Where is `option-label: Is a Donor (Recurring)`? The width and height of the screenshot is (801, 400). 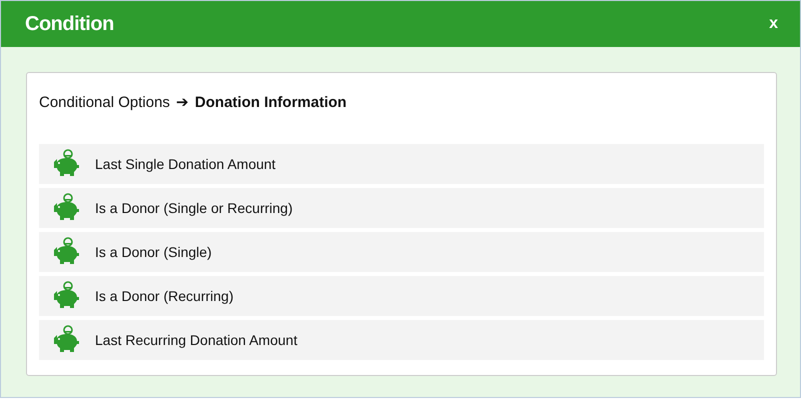
option-label: Is a Donor (Recurring) is located at coordinates (164, 296).